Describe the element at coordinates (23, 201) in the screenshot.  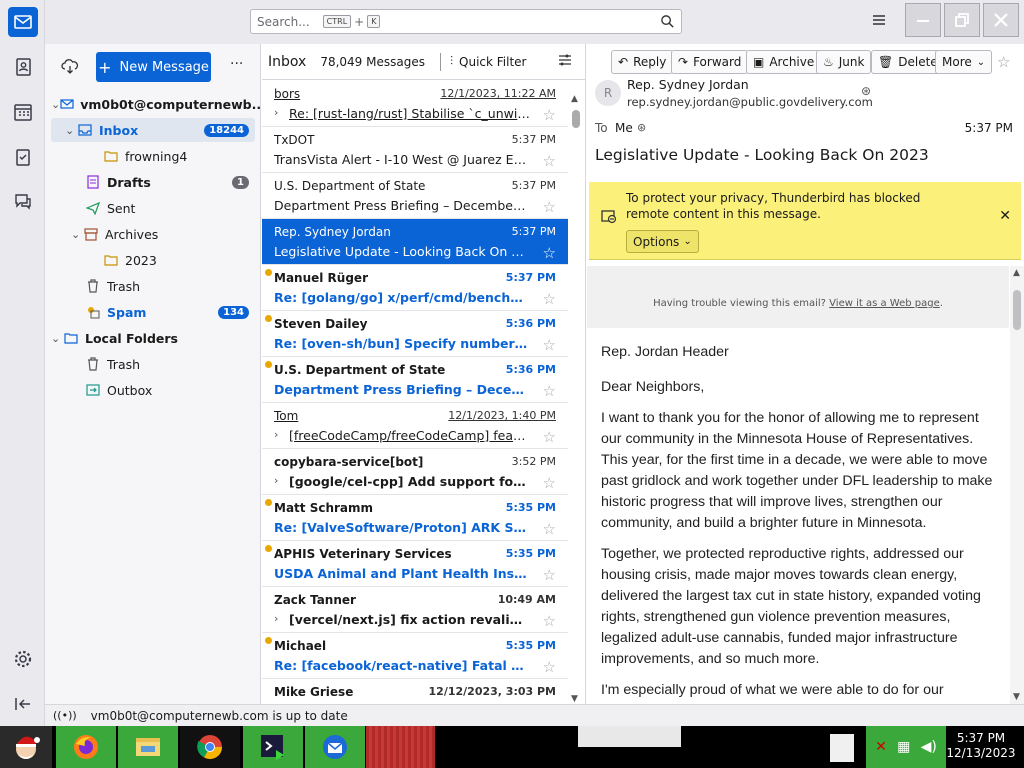
I see `chat-button` at that location.